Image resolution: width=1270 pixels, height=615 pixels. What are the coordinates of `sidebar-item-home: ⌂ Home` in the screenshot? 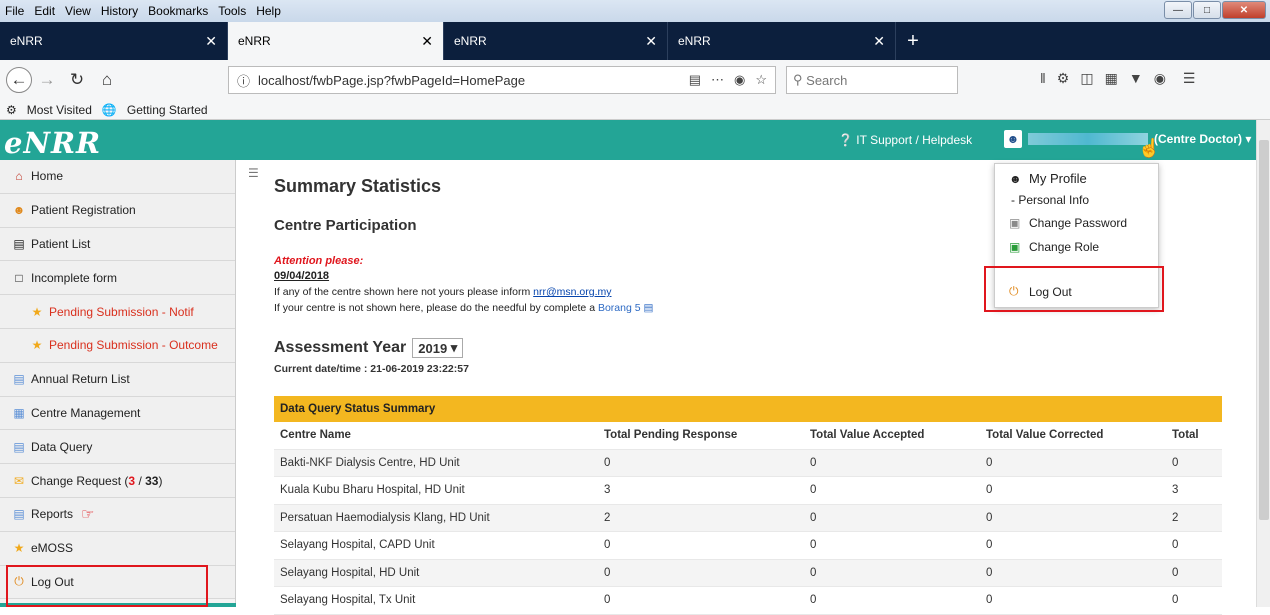 It's located at (117, 177).